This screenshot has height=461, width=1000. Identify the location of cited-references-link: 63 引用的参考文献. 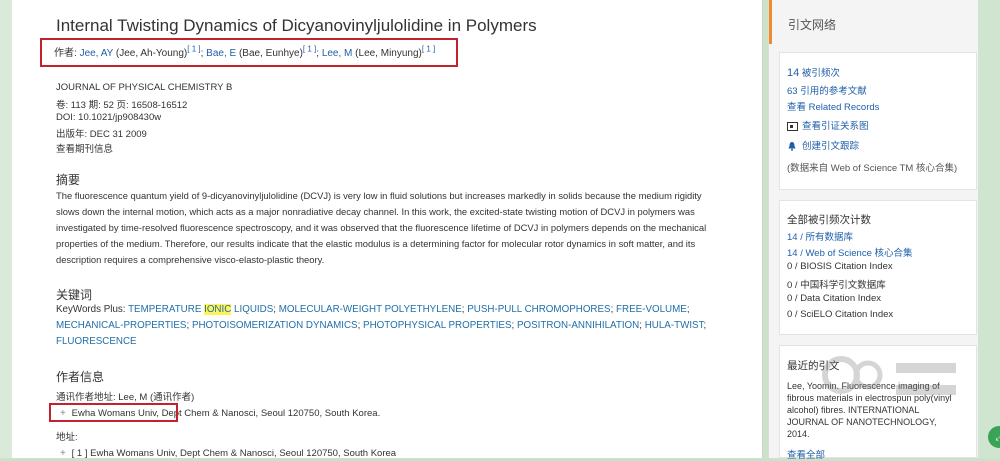
(827, 91).